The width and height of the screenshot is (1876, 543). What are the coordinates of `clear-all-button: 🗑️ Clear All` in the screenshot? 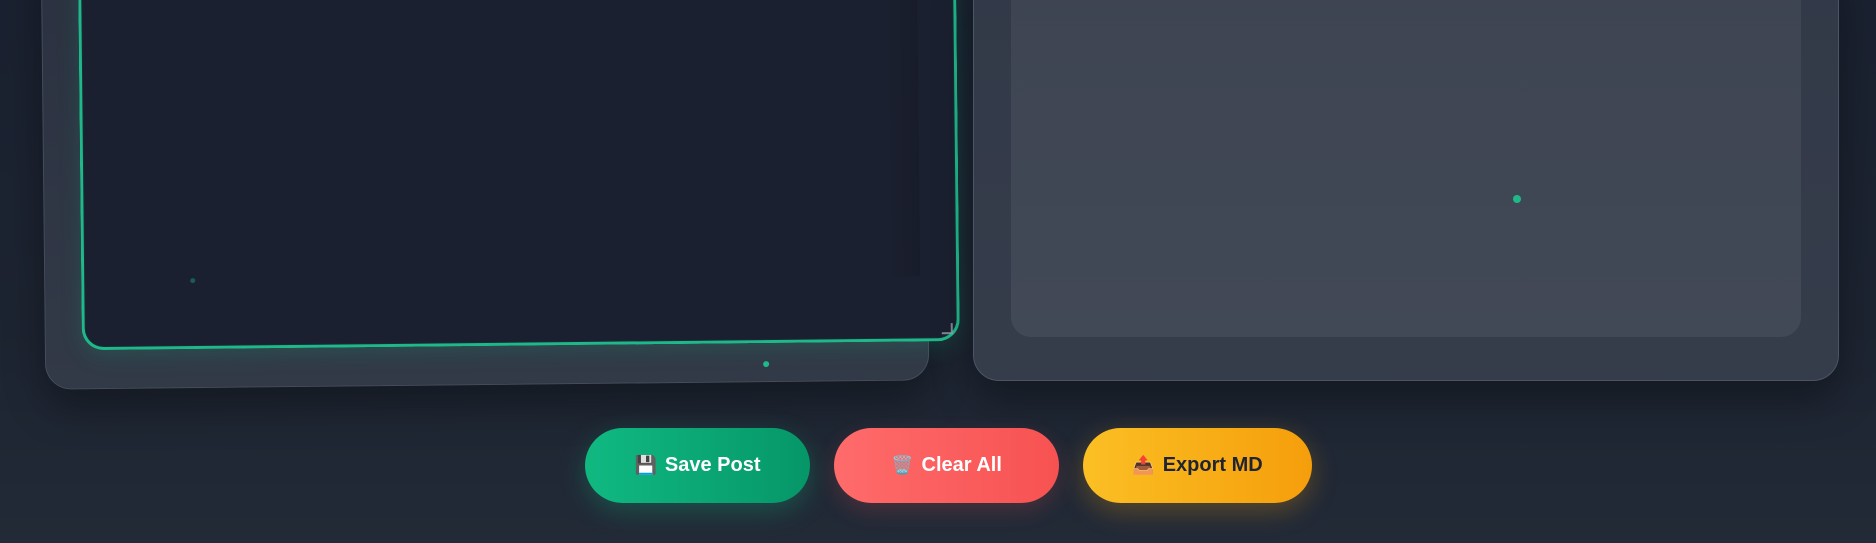 It's located at (946, 465).